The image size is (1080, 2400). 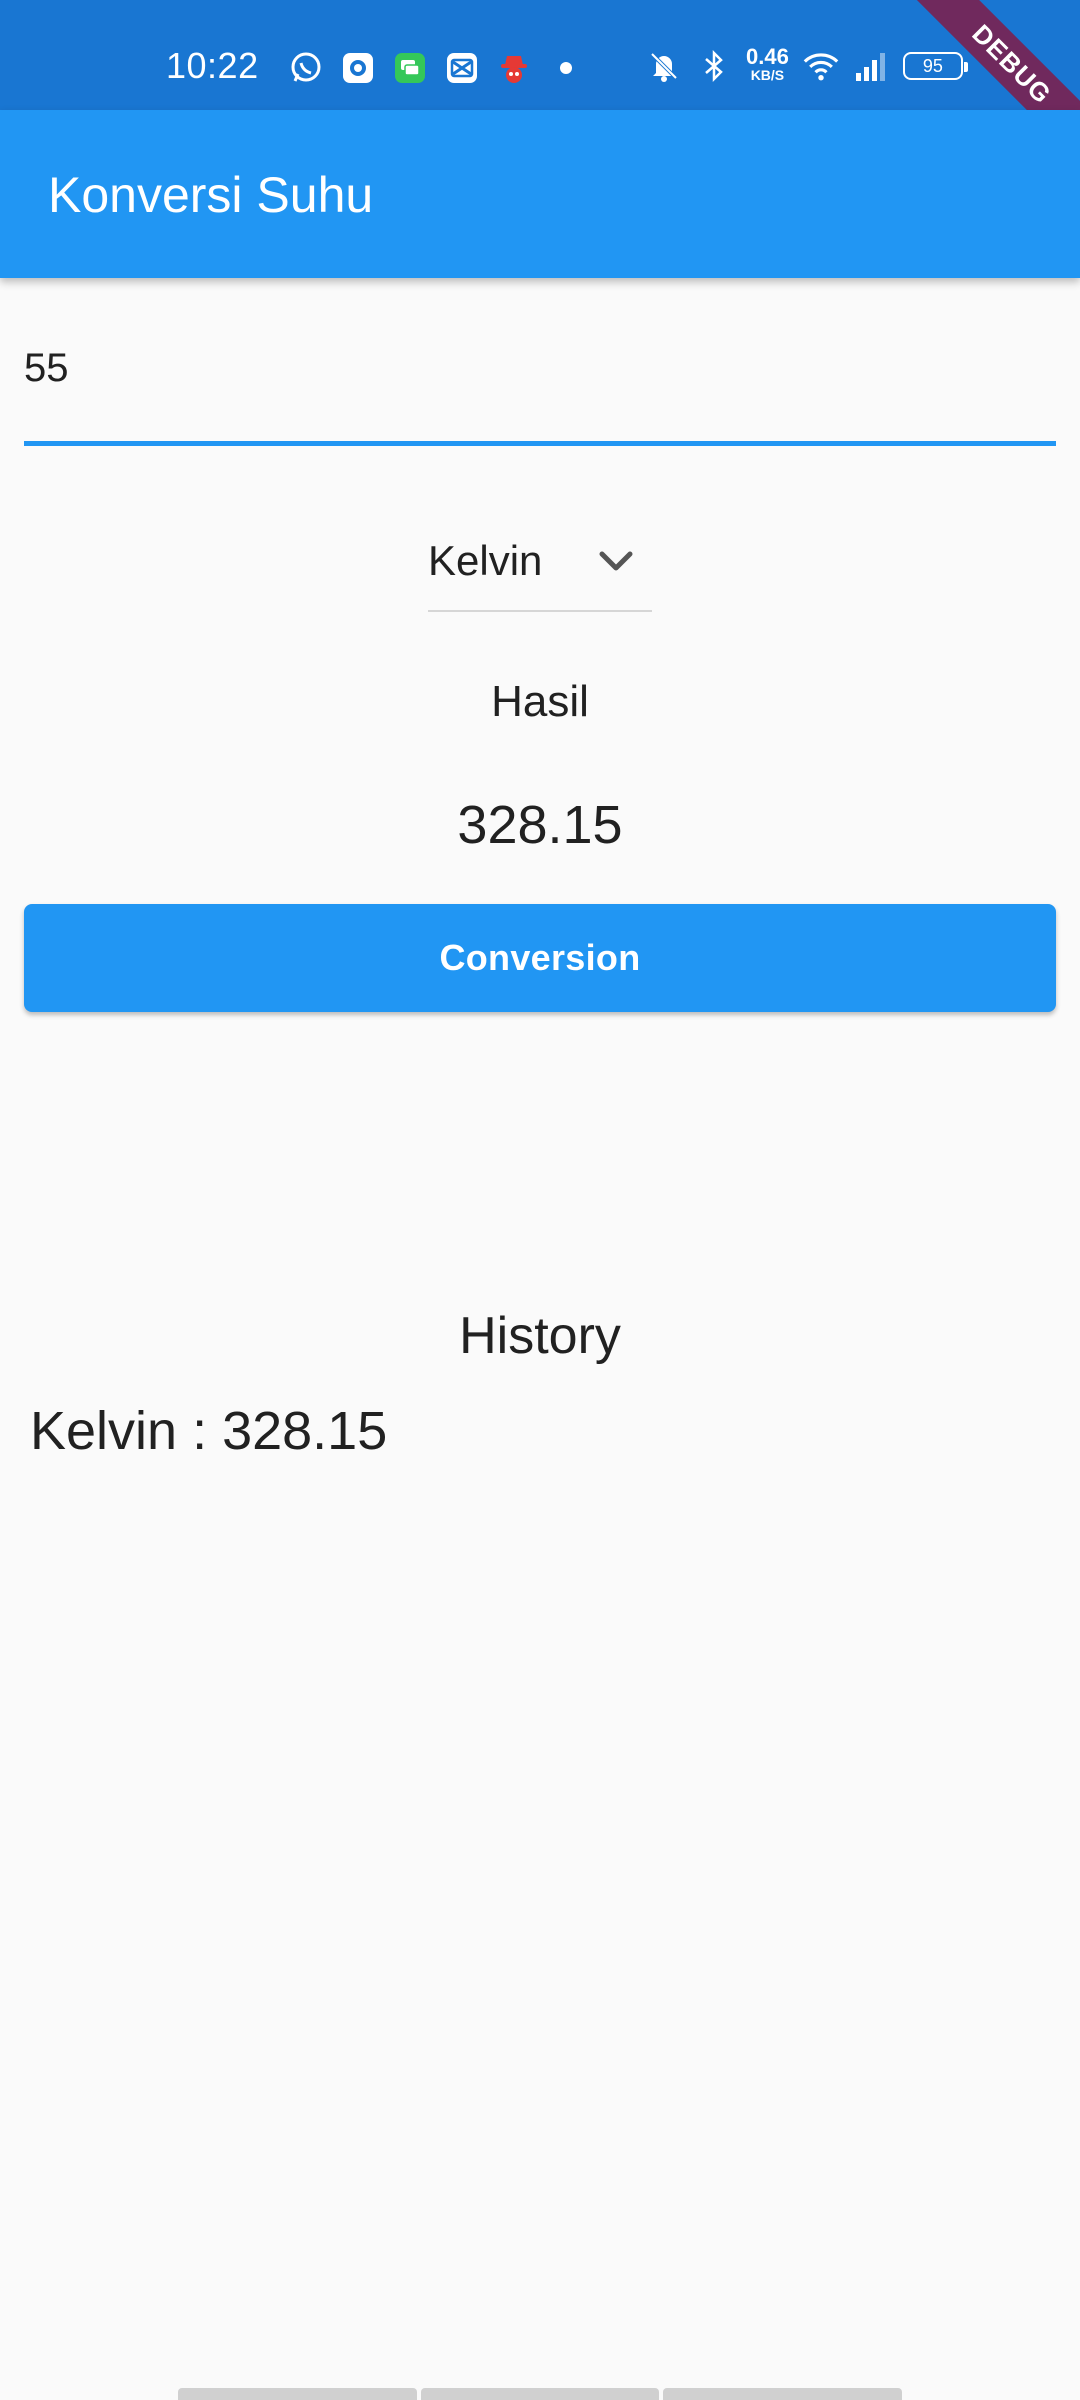 What do you see at coordinates (514, 68) in the screenshot?
I see `spy-app-icon` at bounding box center [514, 68].